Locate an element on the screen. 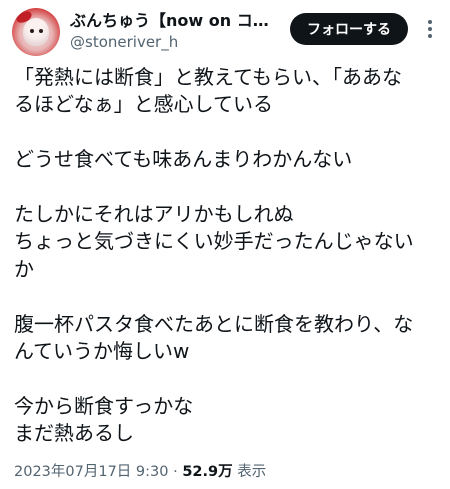  tweet-meta: 2023年07月17日 9:30 · 52.9万 表示 is located at coordinates (140, 472).